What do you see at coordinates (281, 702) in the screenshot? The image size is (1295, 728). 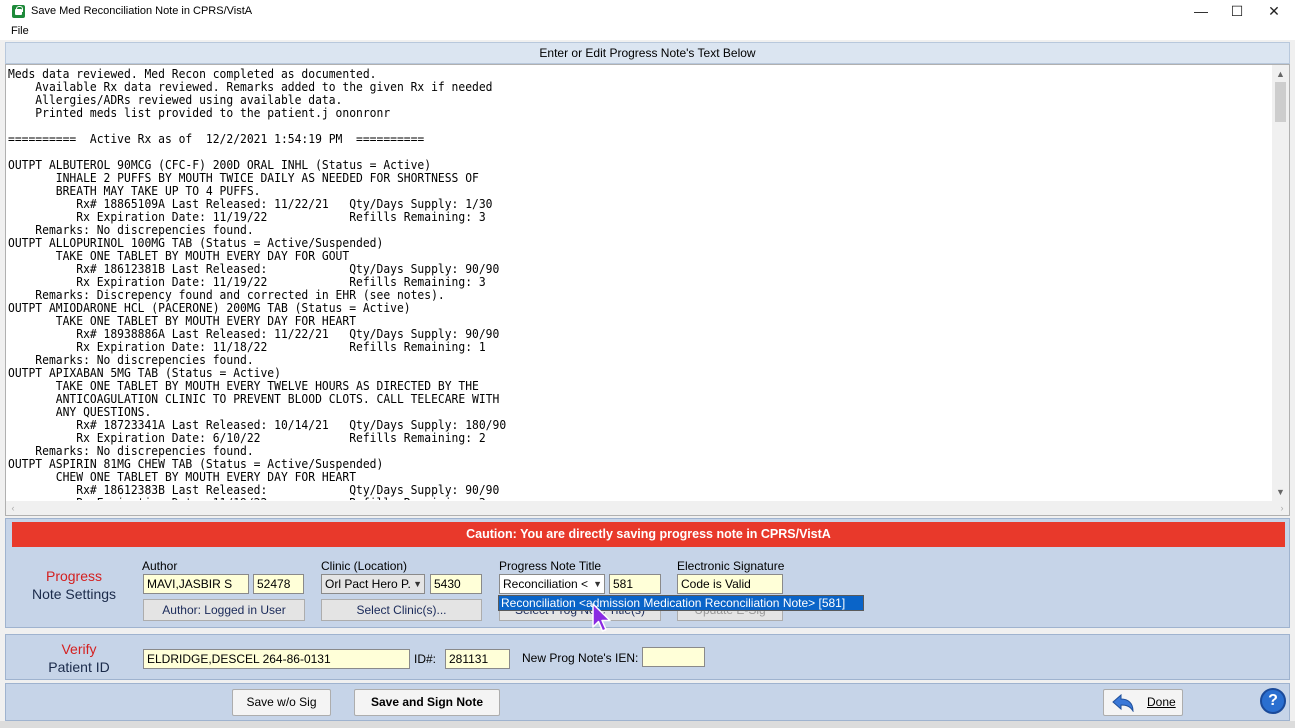 I see `save-without-sig-button: Save w/o Sig` at bounding box center [281, 702].